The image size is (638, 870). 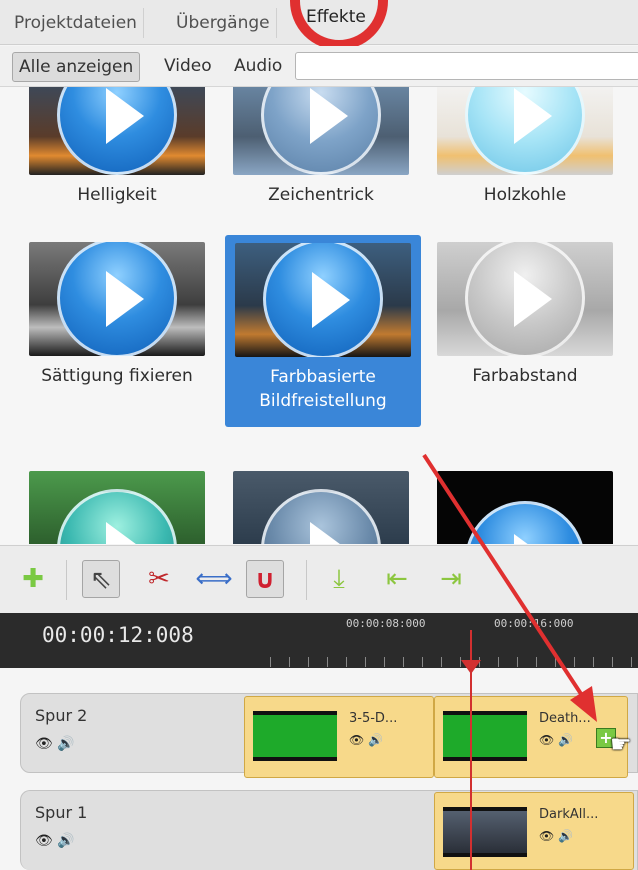 What do you see at coordinates (188, 66) in the screenshot?
I see `filter-video-button: Video` at bounding box center [188, 66].